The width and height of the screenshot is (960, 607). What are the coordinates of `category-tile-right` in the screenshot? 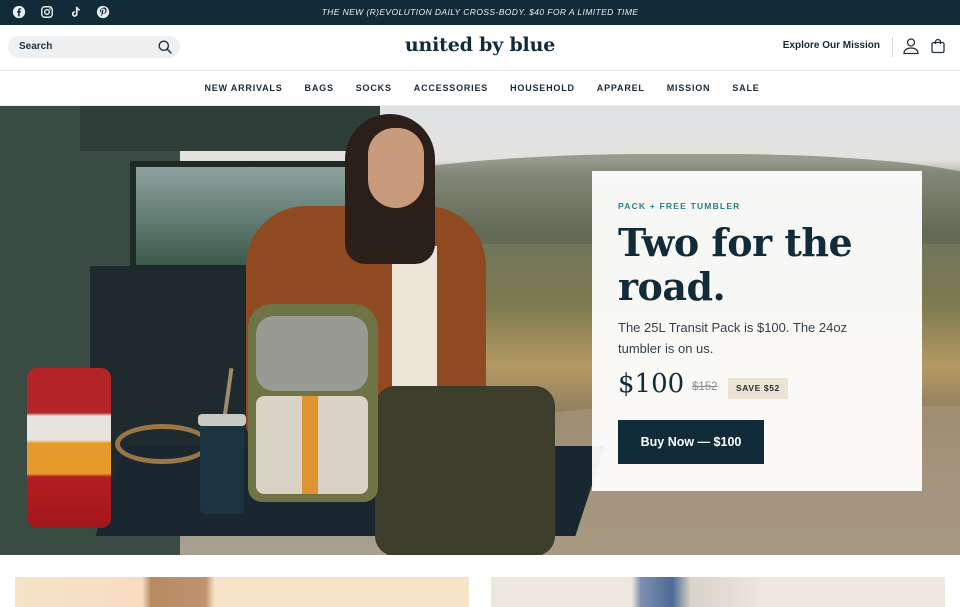 It's located at (718, 592).